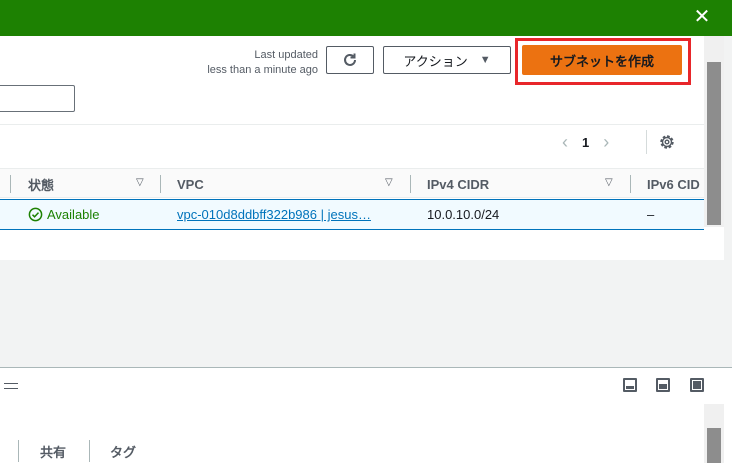 The image size is (732, 463). I want to click on column-header-status: 状態, so click(41, 184).